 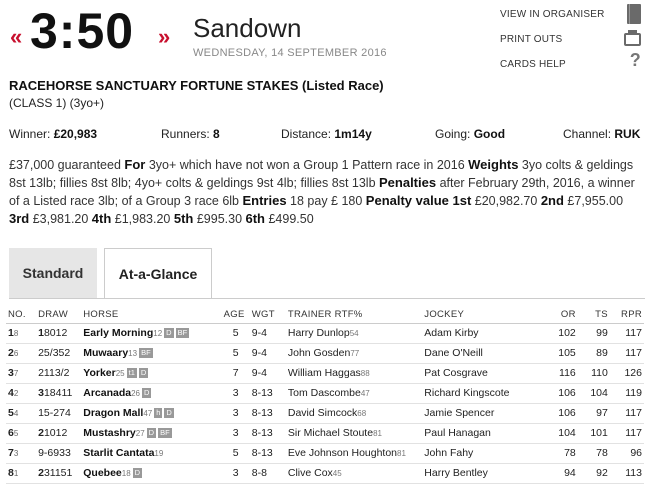 What do you see at coordinates (59, 333) in the screenshot?
I see `runner-form-cell: 18012` at bounding box center [59, 333].